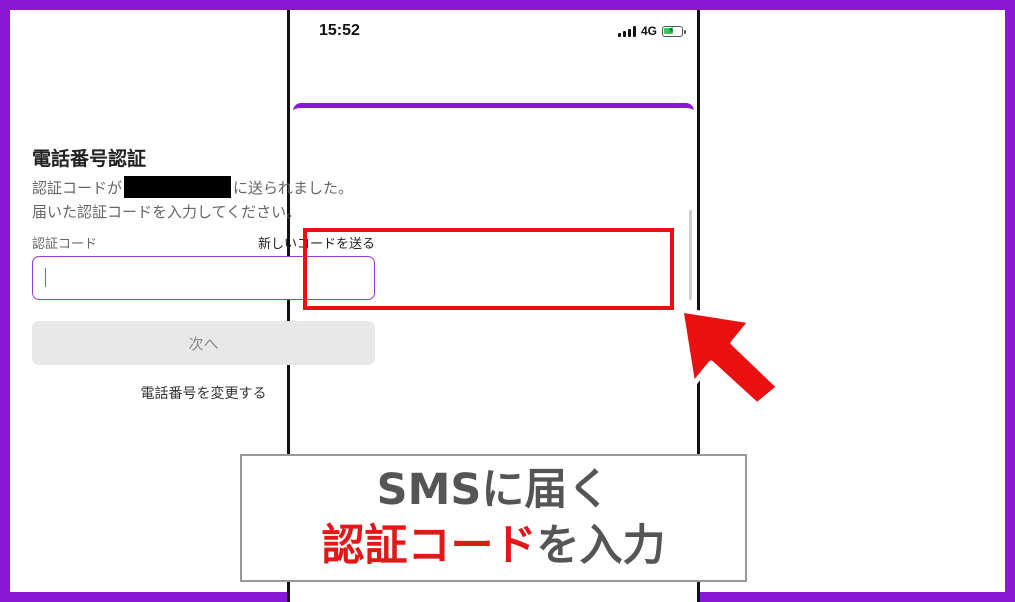 Image resolution: width=1015 pixels, height=602 pixels. Describe the element at coordinates (601, 546) in the screenshot. I see `caption-rest: を入力` at that location.